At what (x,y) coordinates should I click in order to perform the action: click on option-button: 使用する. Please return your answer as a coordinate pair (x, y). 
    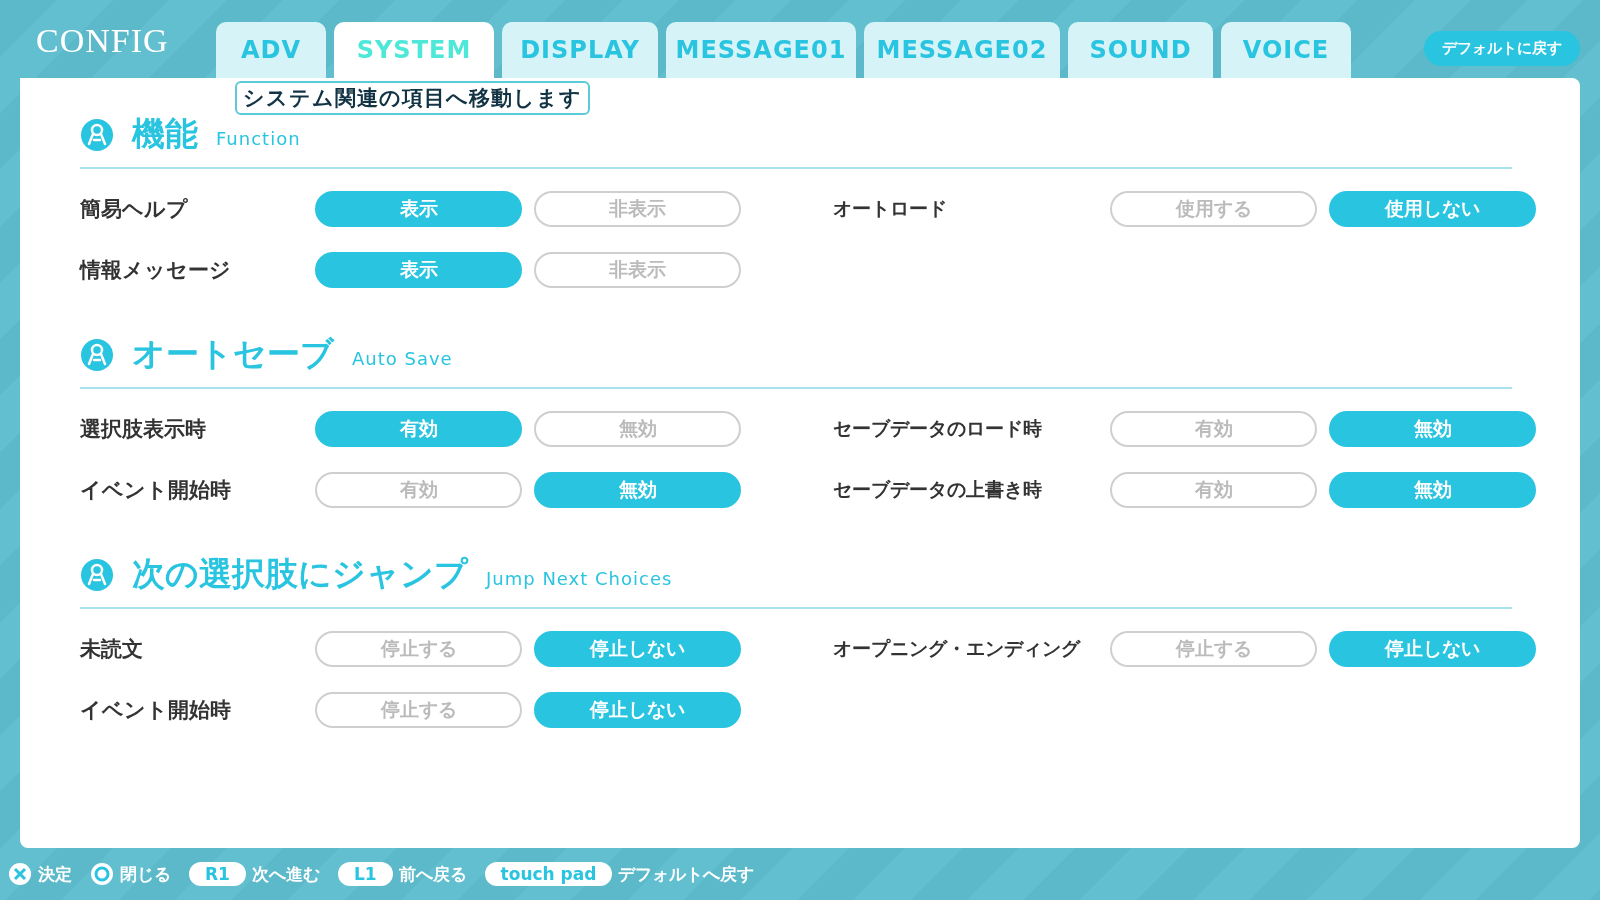
    Looking at the image, I should click on (1213, 209).